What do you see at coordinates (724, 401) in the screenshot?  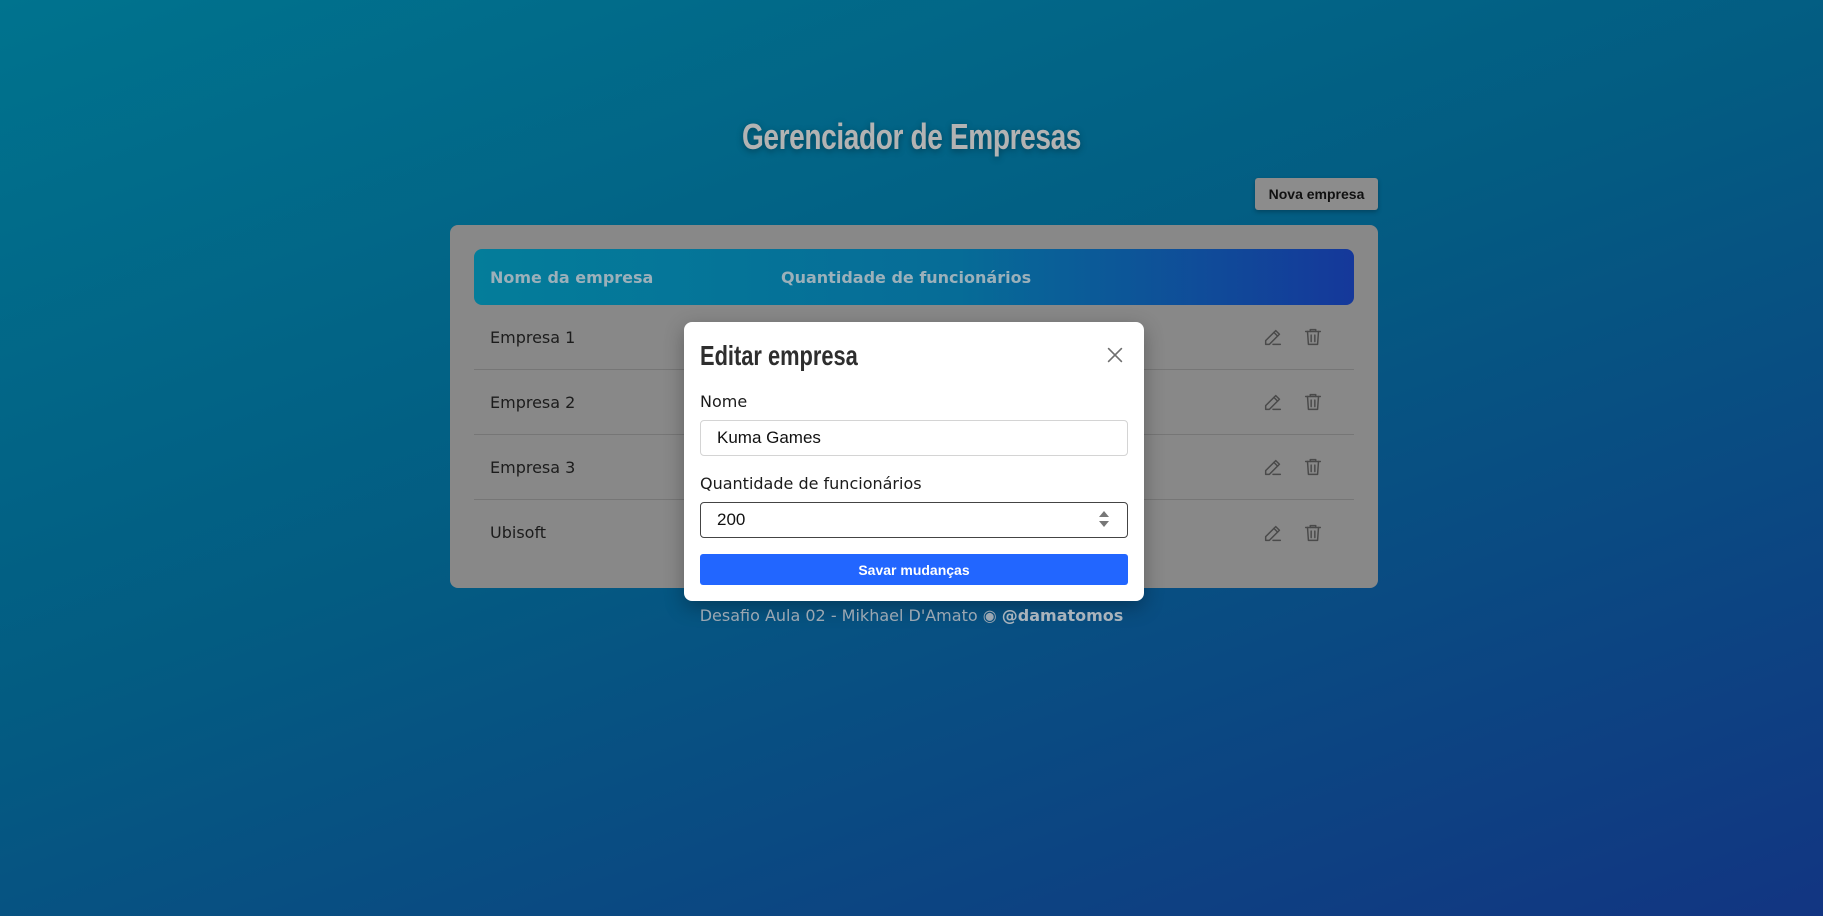 I see `name-label: Nome` at bounding box center [724, 401].